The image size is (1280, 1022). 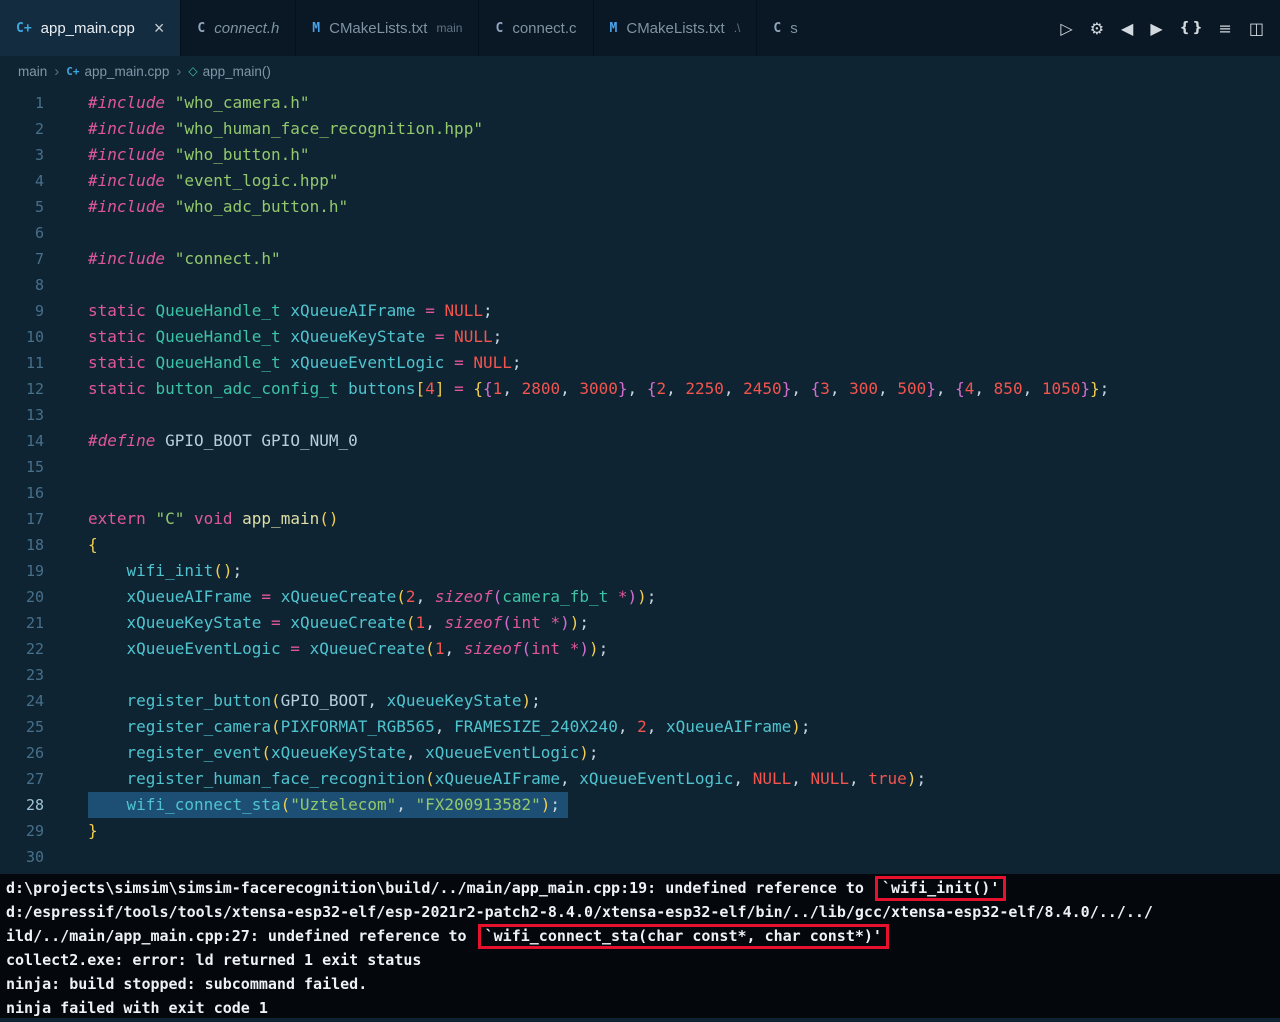 What do you see at coordinates (684, 259) in the screenshot?
I see `code-line-7: #include "connect.h"` at bounding box center [684, 259].